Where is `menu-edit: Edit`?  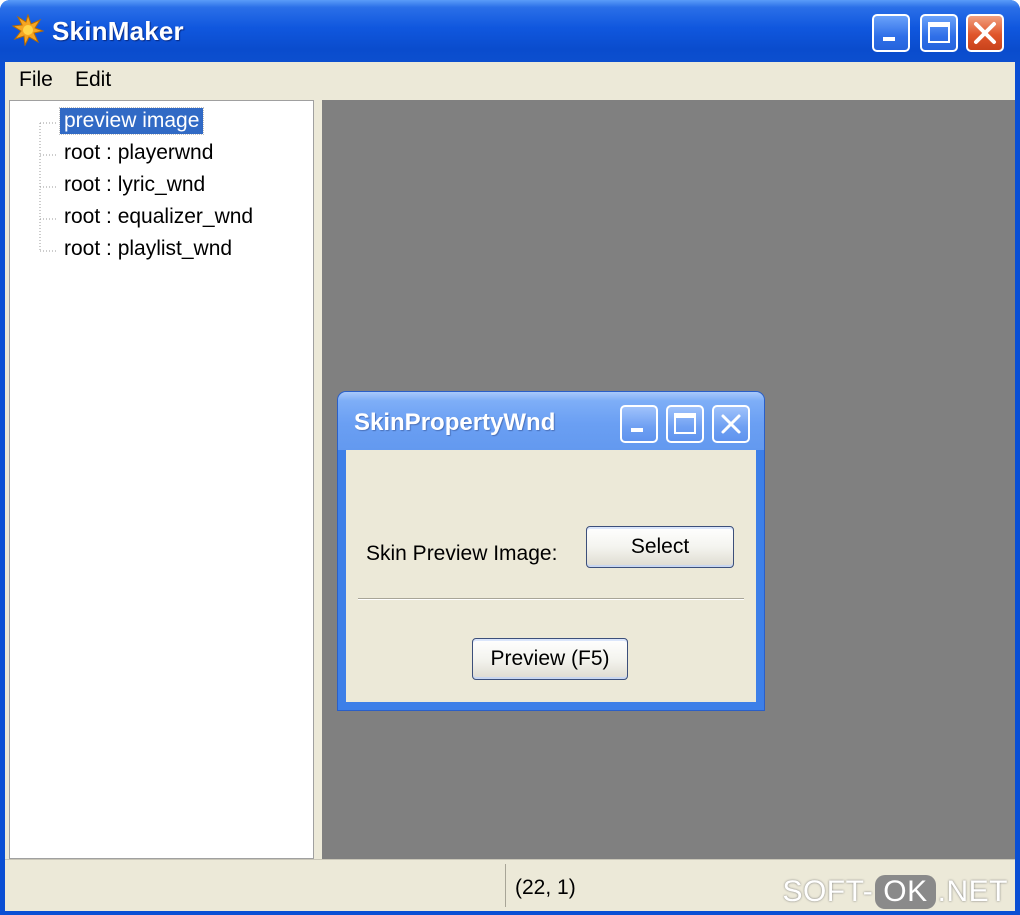 menu-edit: Edit is located at coordinates (93, 80).